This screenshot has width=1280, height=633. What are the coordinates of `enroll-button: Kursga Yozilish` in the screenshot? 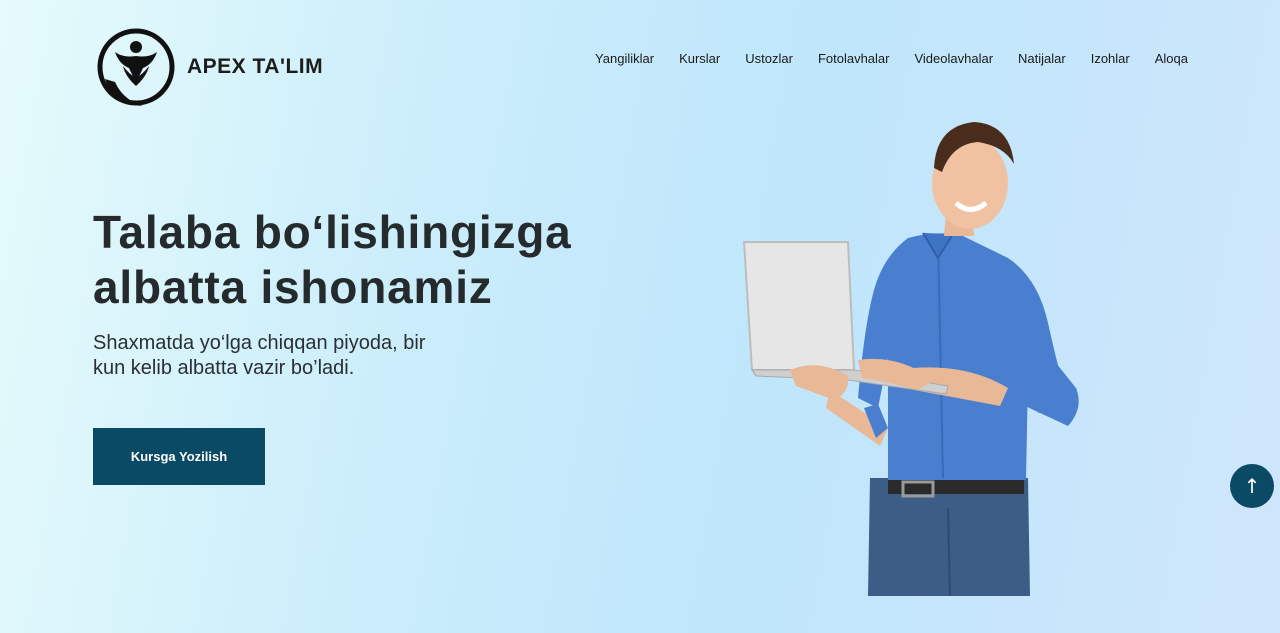 It's located at (179, 456).